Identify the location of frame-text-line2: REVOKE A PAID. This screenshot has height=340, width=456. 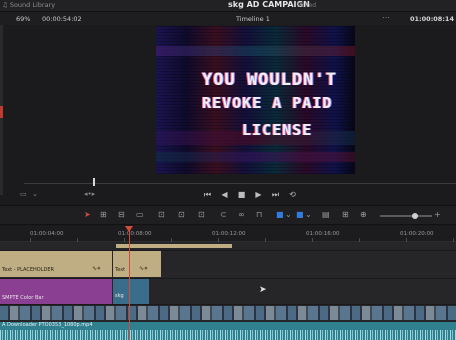
(267, 103).